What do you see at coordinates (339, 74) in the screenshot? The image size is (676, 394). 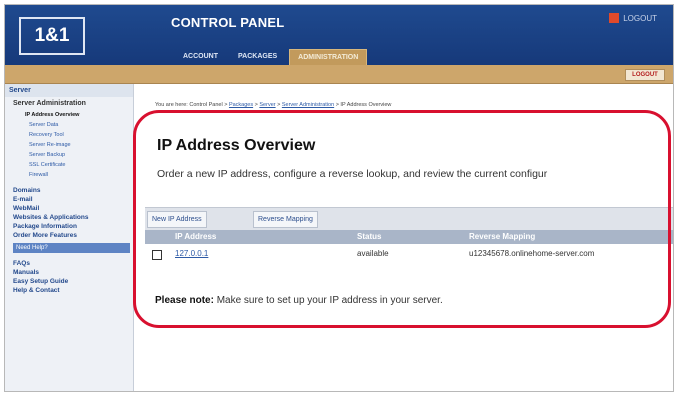 I see `subnav-bar: LOGOUT` at bounding box center [339, 74].